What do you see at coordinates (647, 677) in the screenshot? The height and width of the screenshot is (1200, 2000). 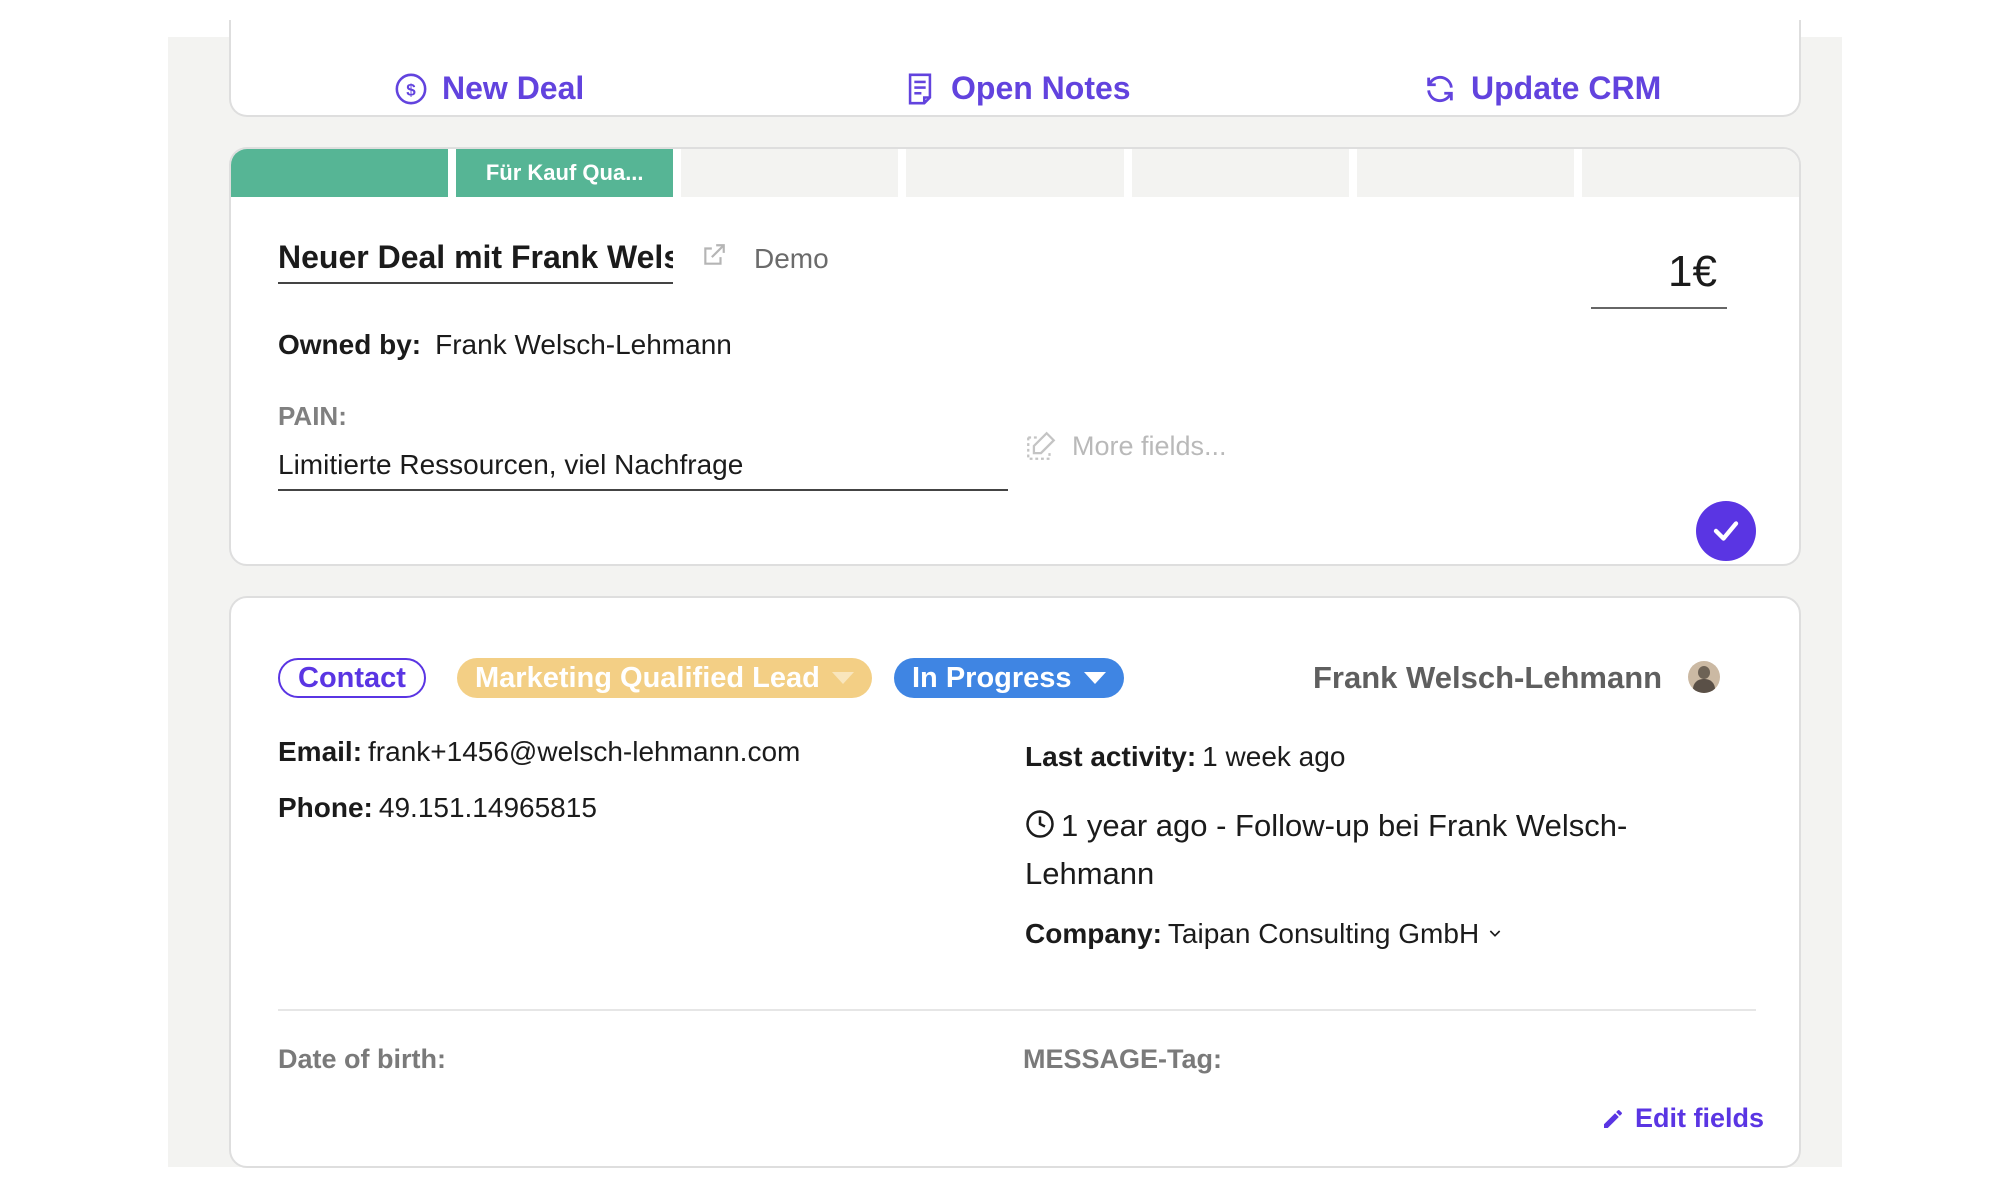 I see `lifecycle-label: Marketing Qualified Lead` at bounding box center [647, 677].